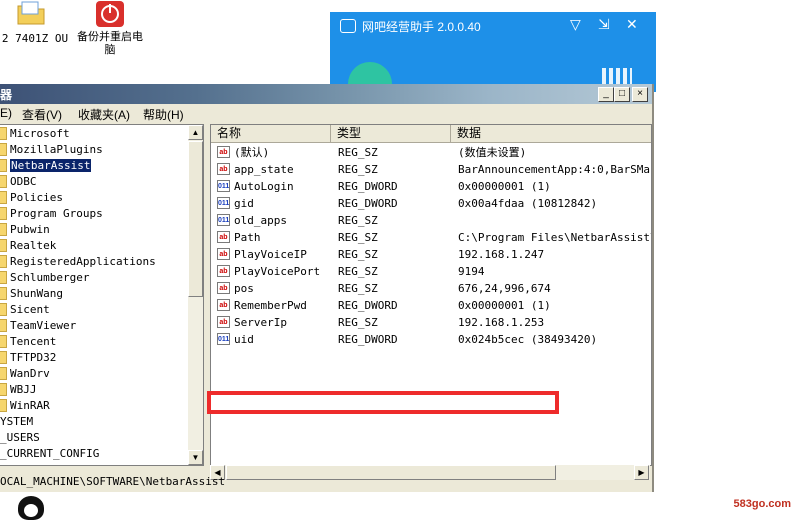 The height and width of the screenshot is (521, 797). I want to click on value-name: RememberPwd, so click(270, 305).